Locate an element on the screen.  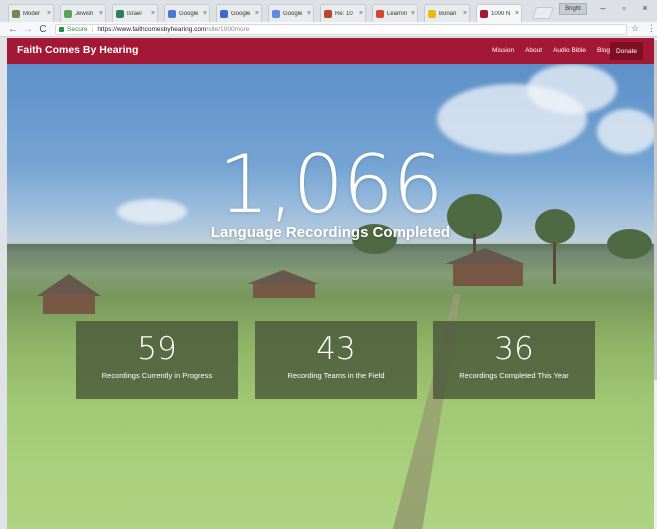
nav-link-blog: Blog is located at coordinates (603, 50).